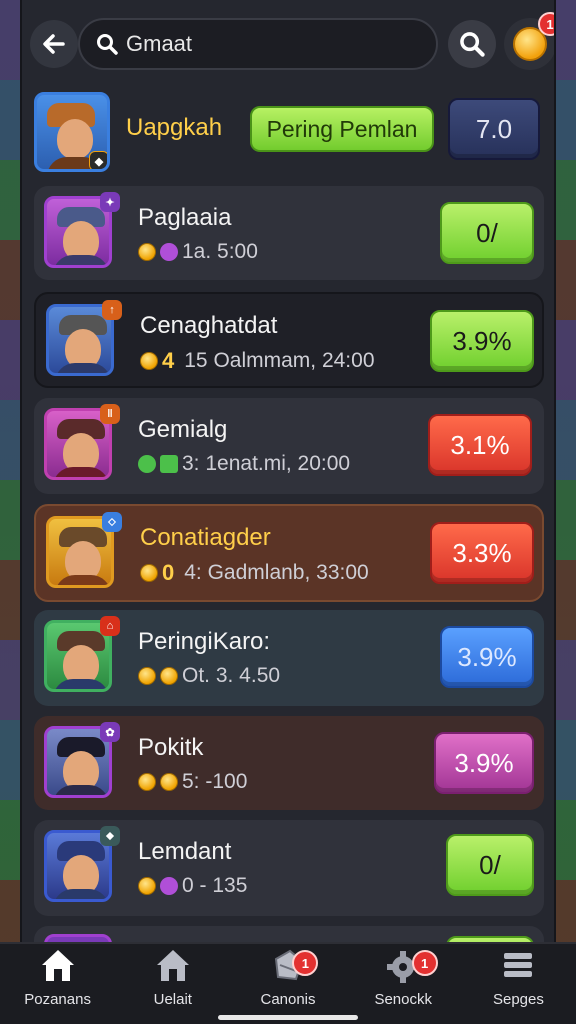  I want to click on list-item: ✦ Paglaaia 1a. 5:00 0/, so click(289, 233).